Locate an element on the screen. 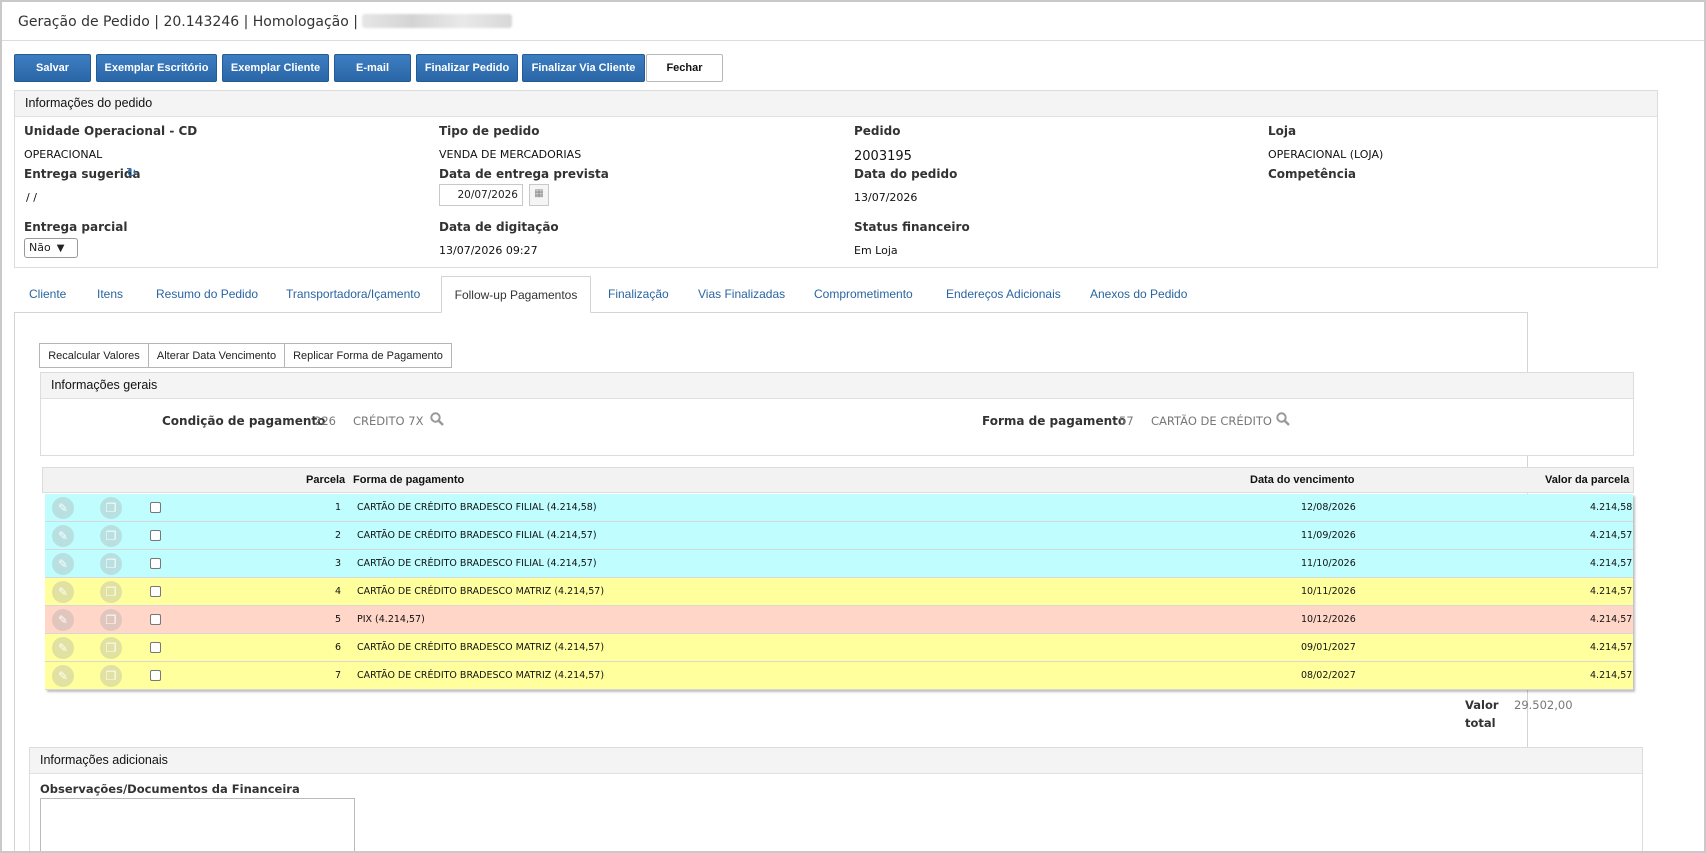 The width and height of the screenshot is (1706, 853). tab-transportadora: Transportadora/Içamento is located at coordinates (353, 294).